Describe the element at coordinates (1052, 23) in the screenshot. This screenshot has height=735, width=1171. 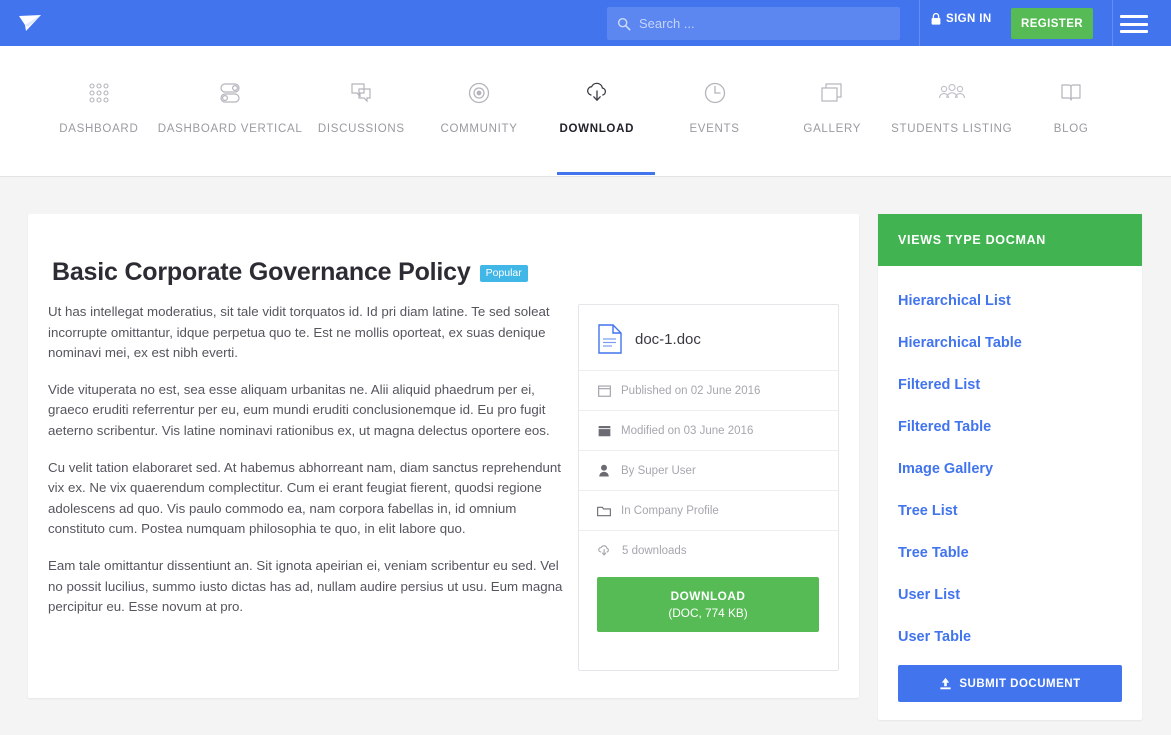
I see `register-button: REGISTER` at that location.